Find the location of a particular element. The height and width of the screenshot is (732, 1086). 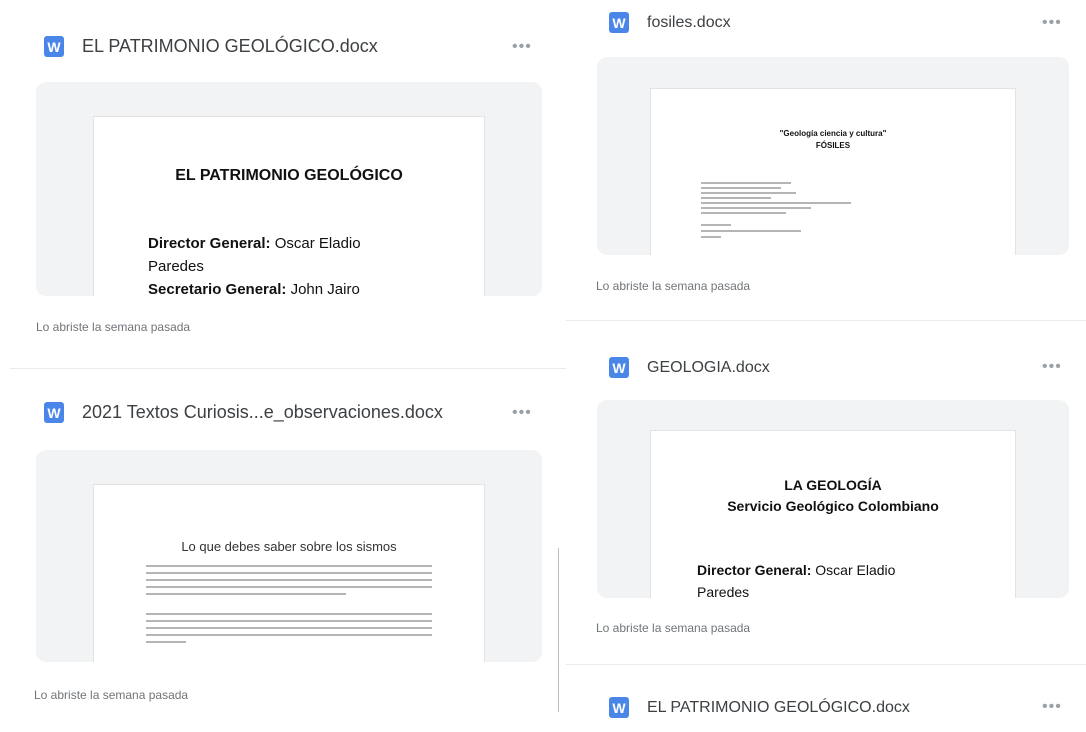

document-subtitle: FÓSILES is located at coordinates (833, 145).